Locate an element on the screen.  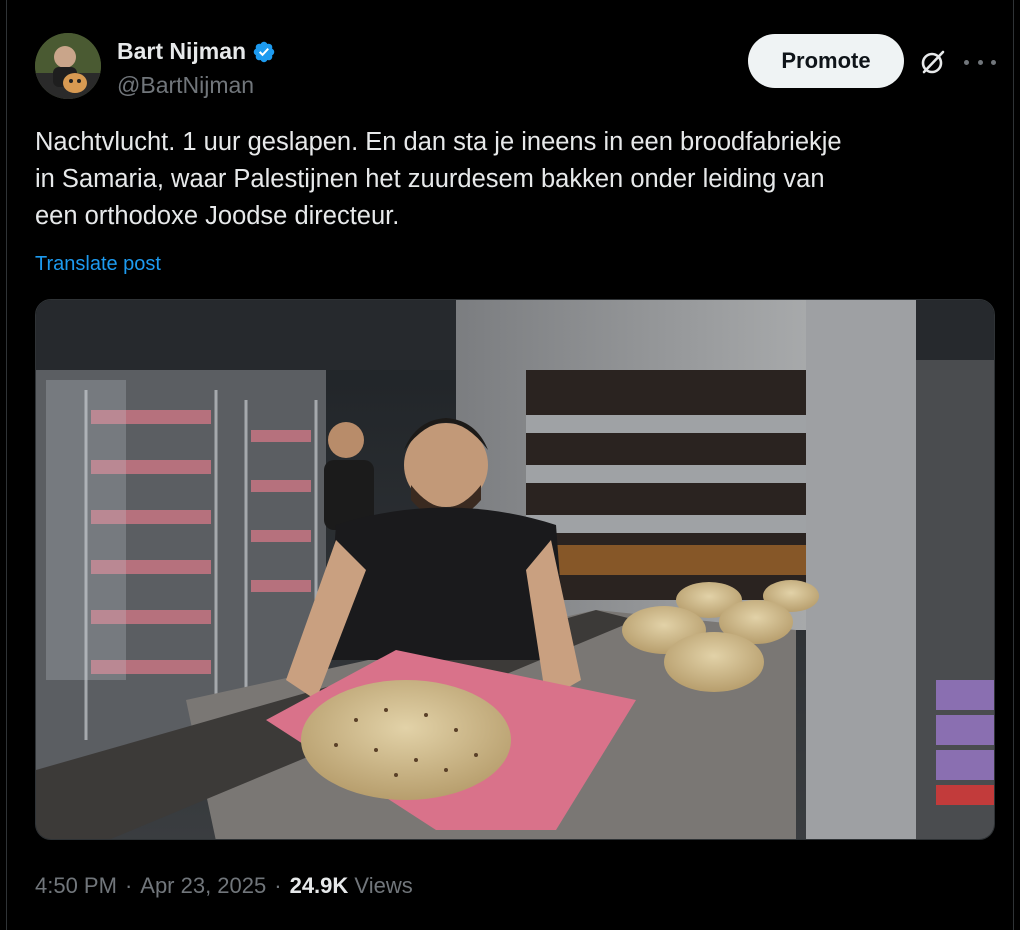
post-time: 4:50 PM is located at coordinates (76, 886).